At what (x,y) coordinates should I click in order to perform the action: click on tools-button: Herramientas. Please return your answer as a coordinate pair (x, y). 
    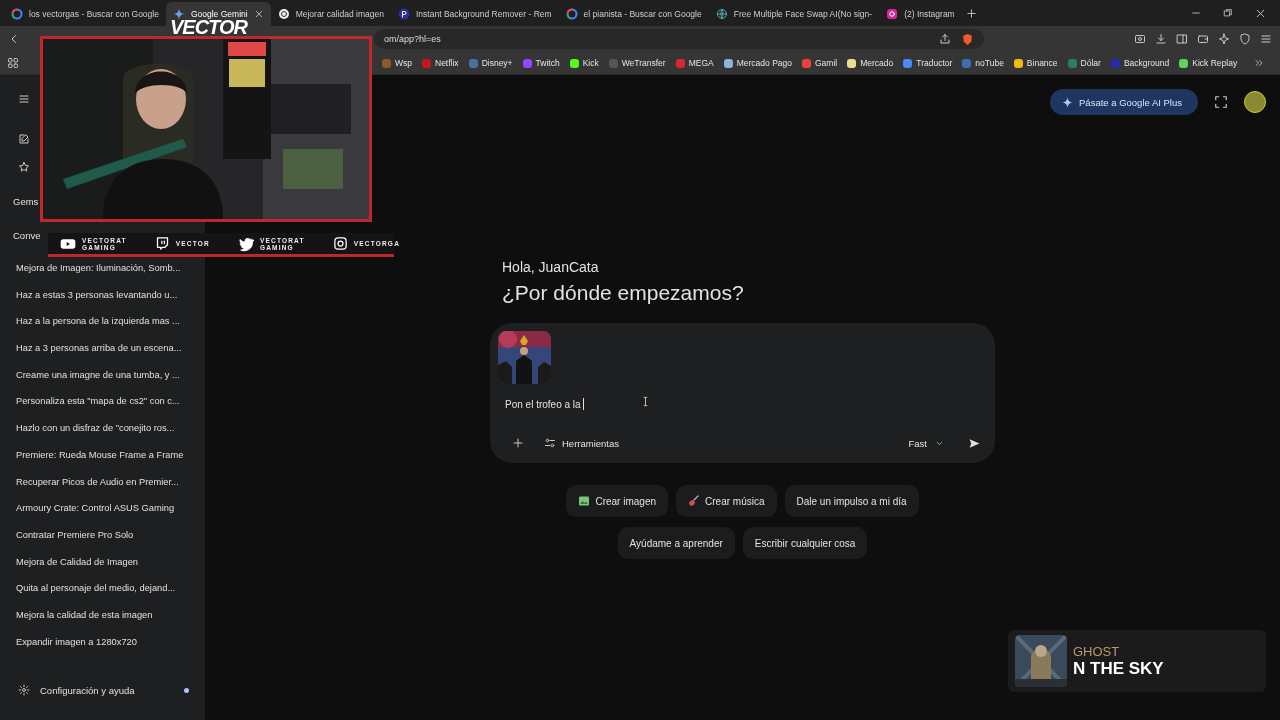
    Looking at the image, I should click on (582, 443).